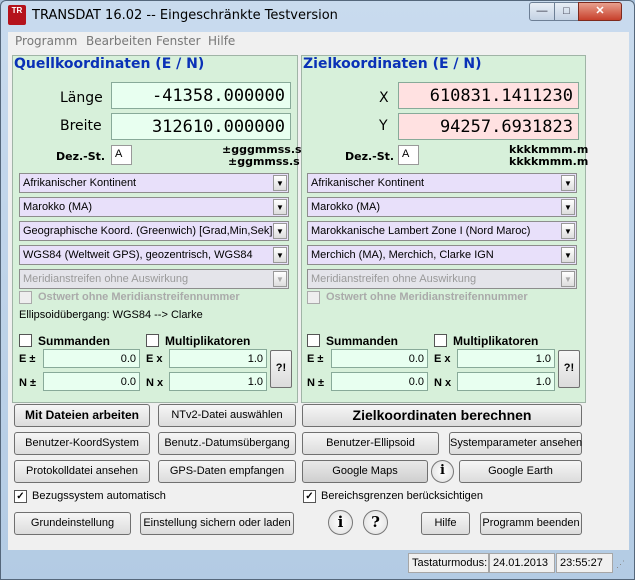 This screenshot has height=580, width=635. What do you see at coordinates (82, 415) in the screenshot?
I see `dateien-button: Mit Dateien arbeiten` at bounding box center [82, 415].